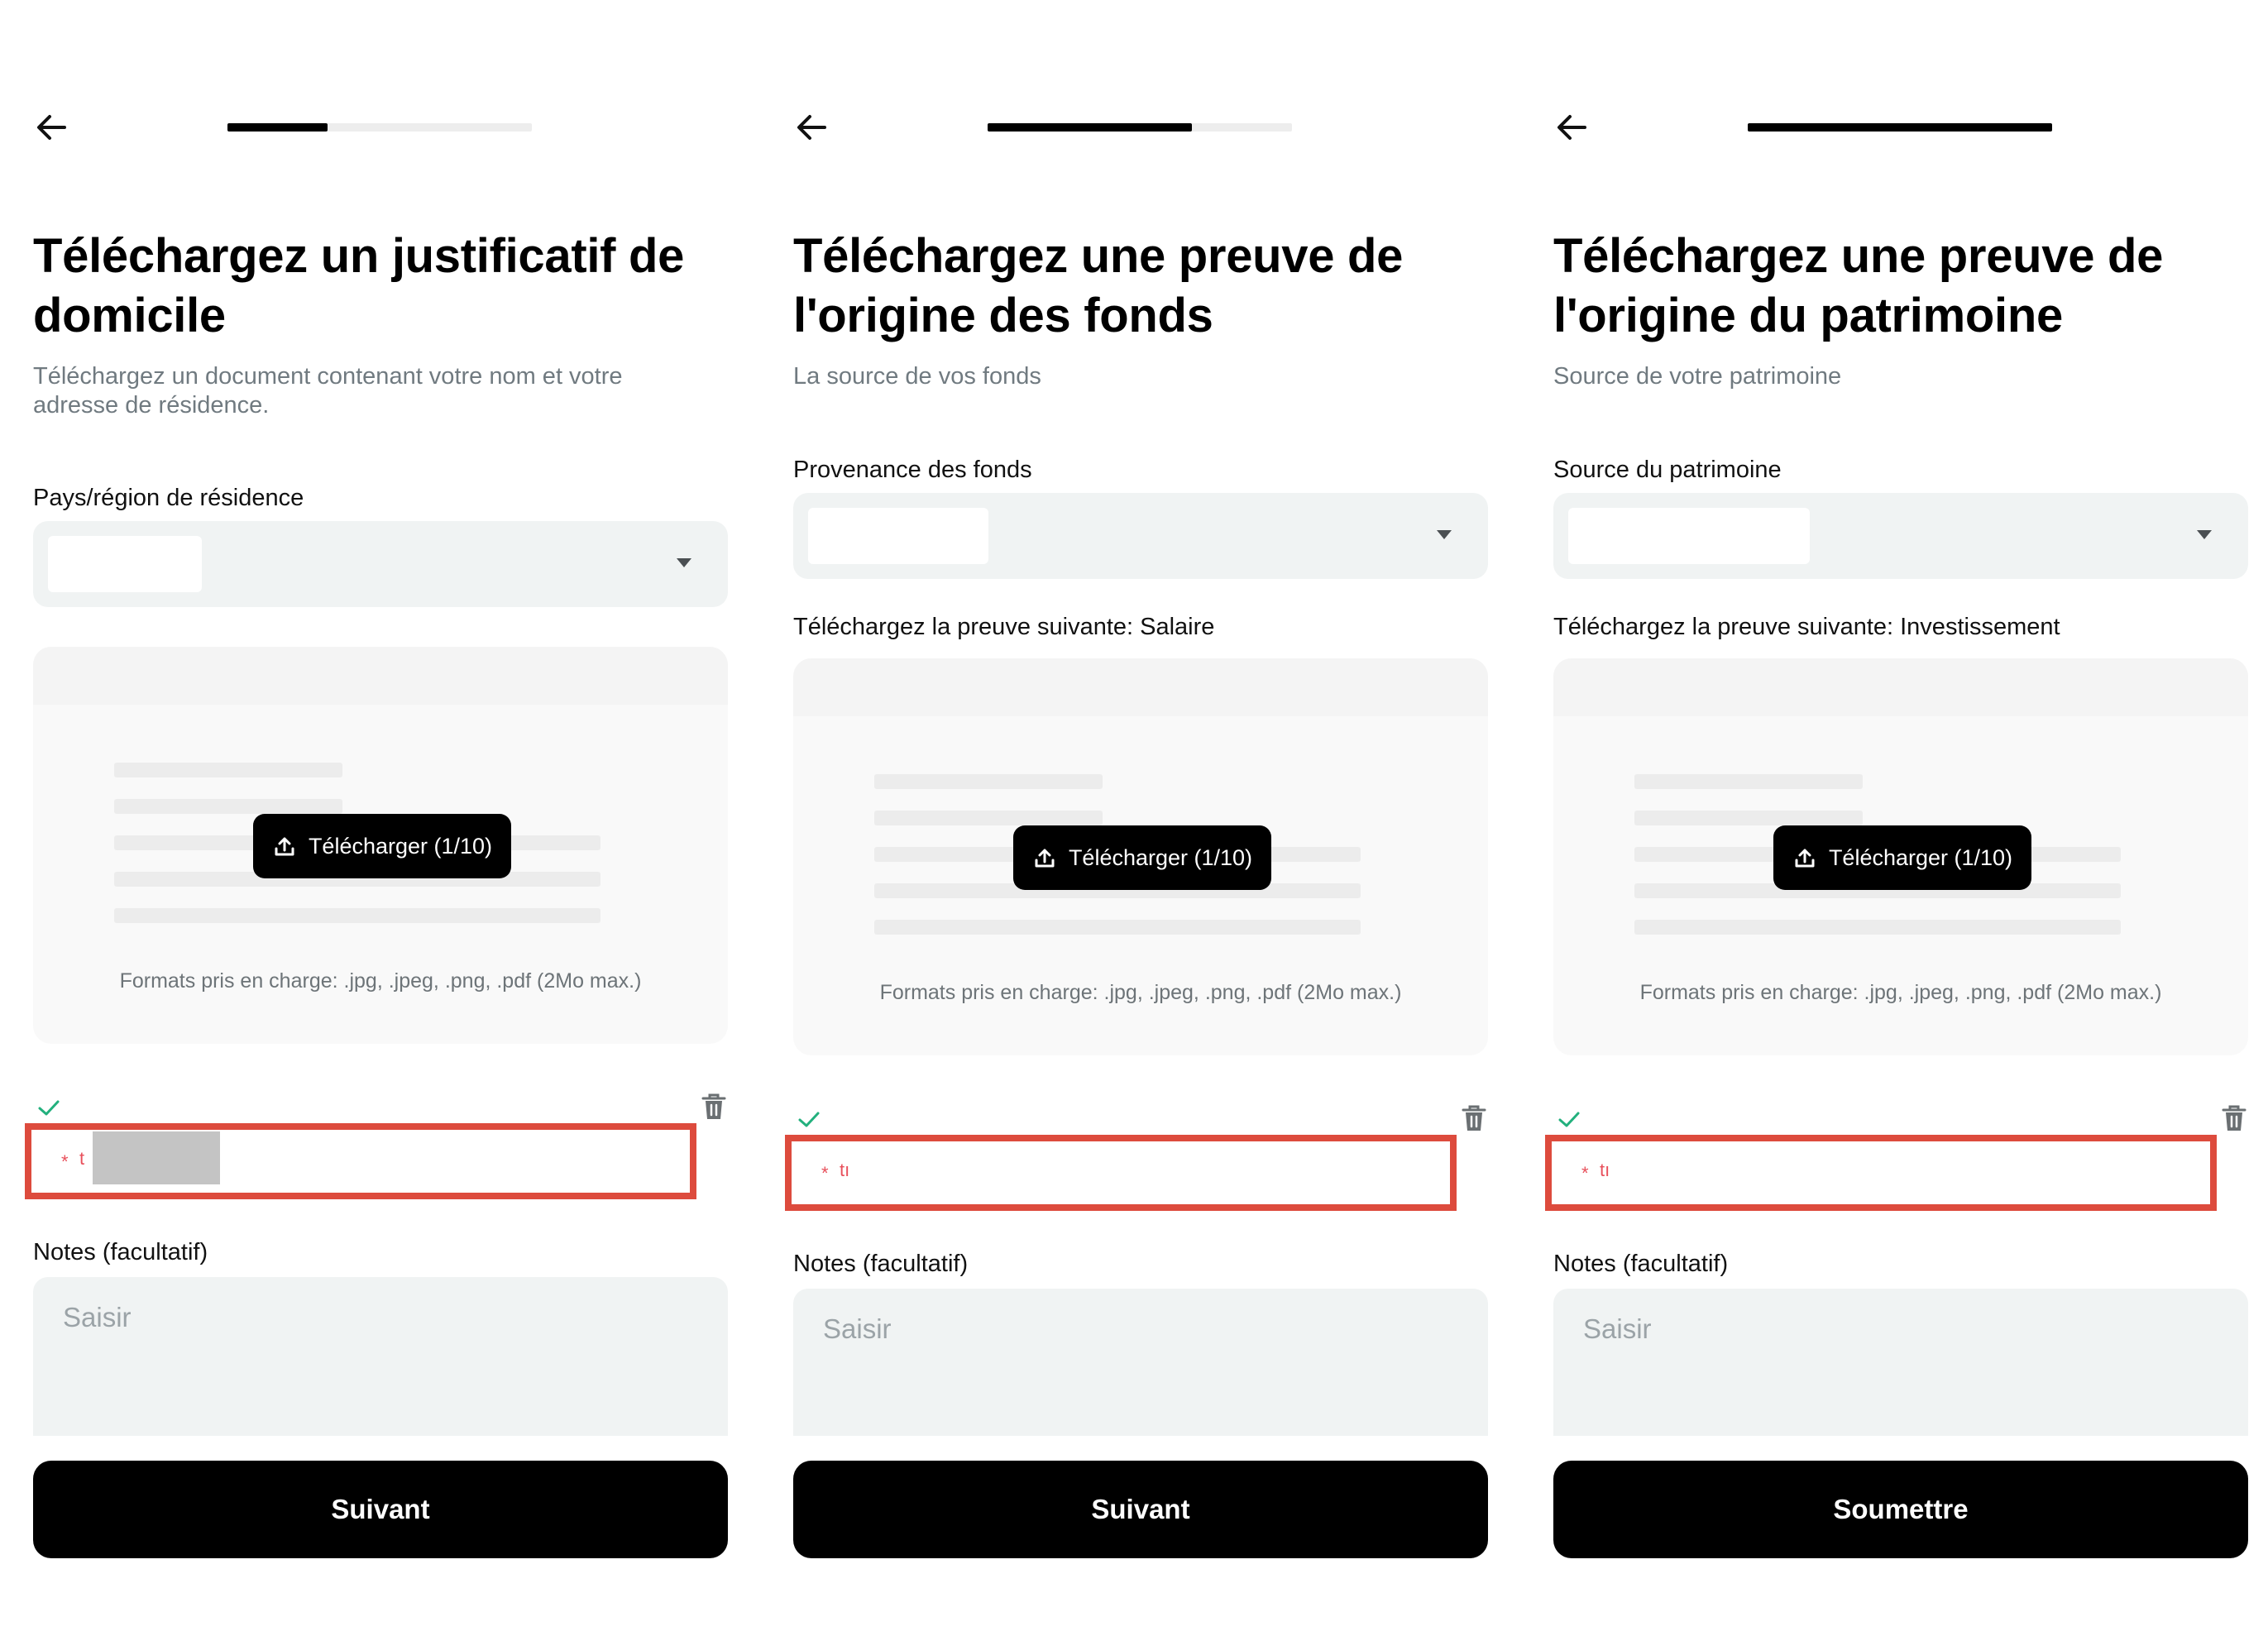 The height and width of the screenshot is (1636, 2268). Describe the element at coordinates (380, 564) in the screenshot. I see `country-select` at that location.